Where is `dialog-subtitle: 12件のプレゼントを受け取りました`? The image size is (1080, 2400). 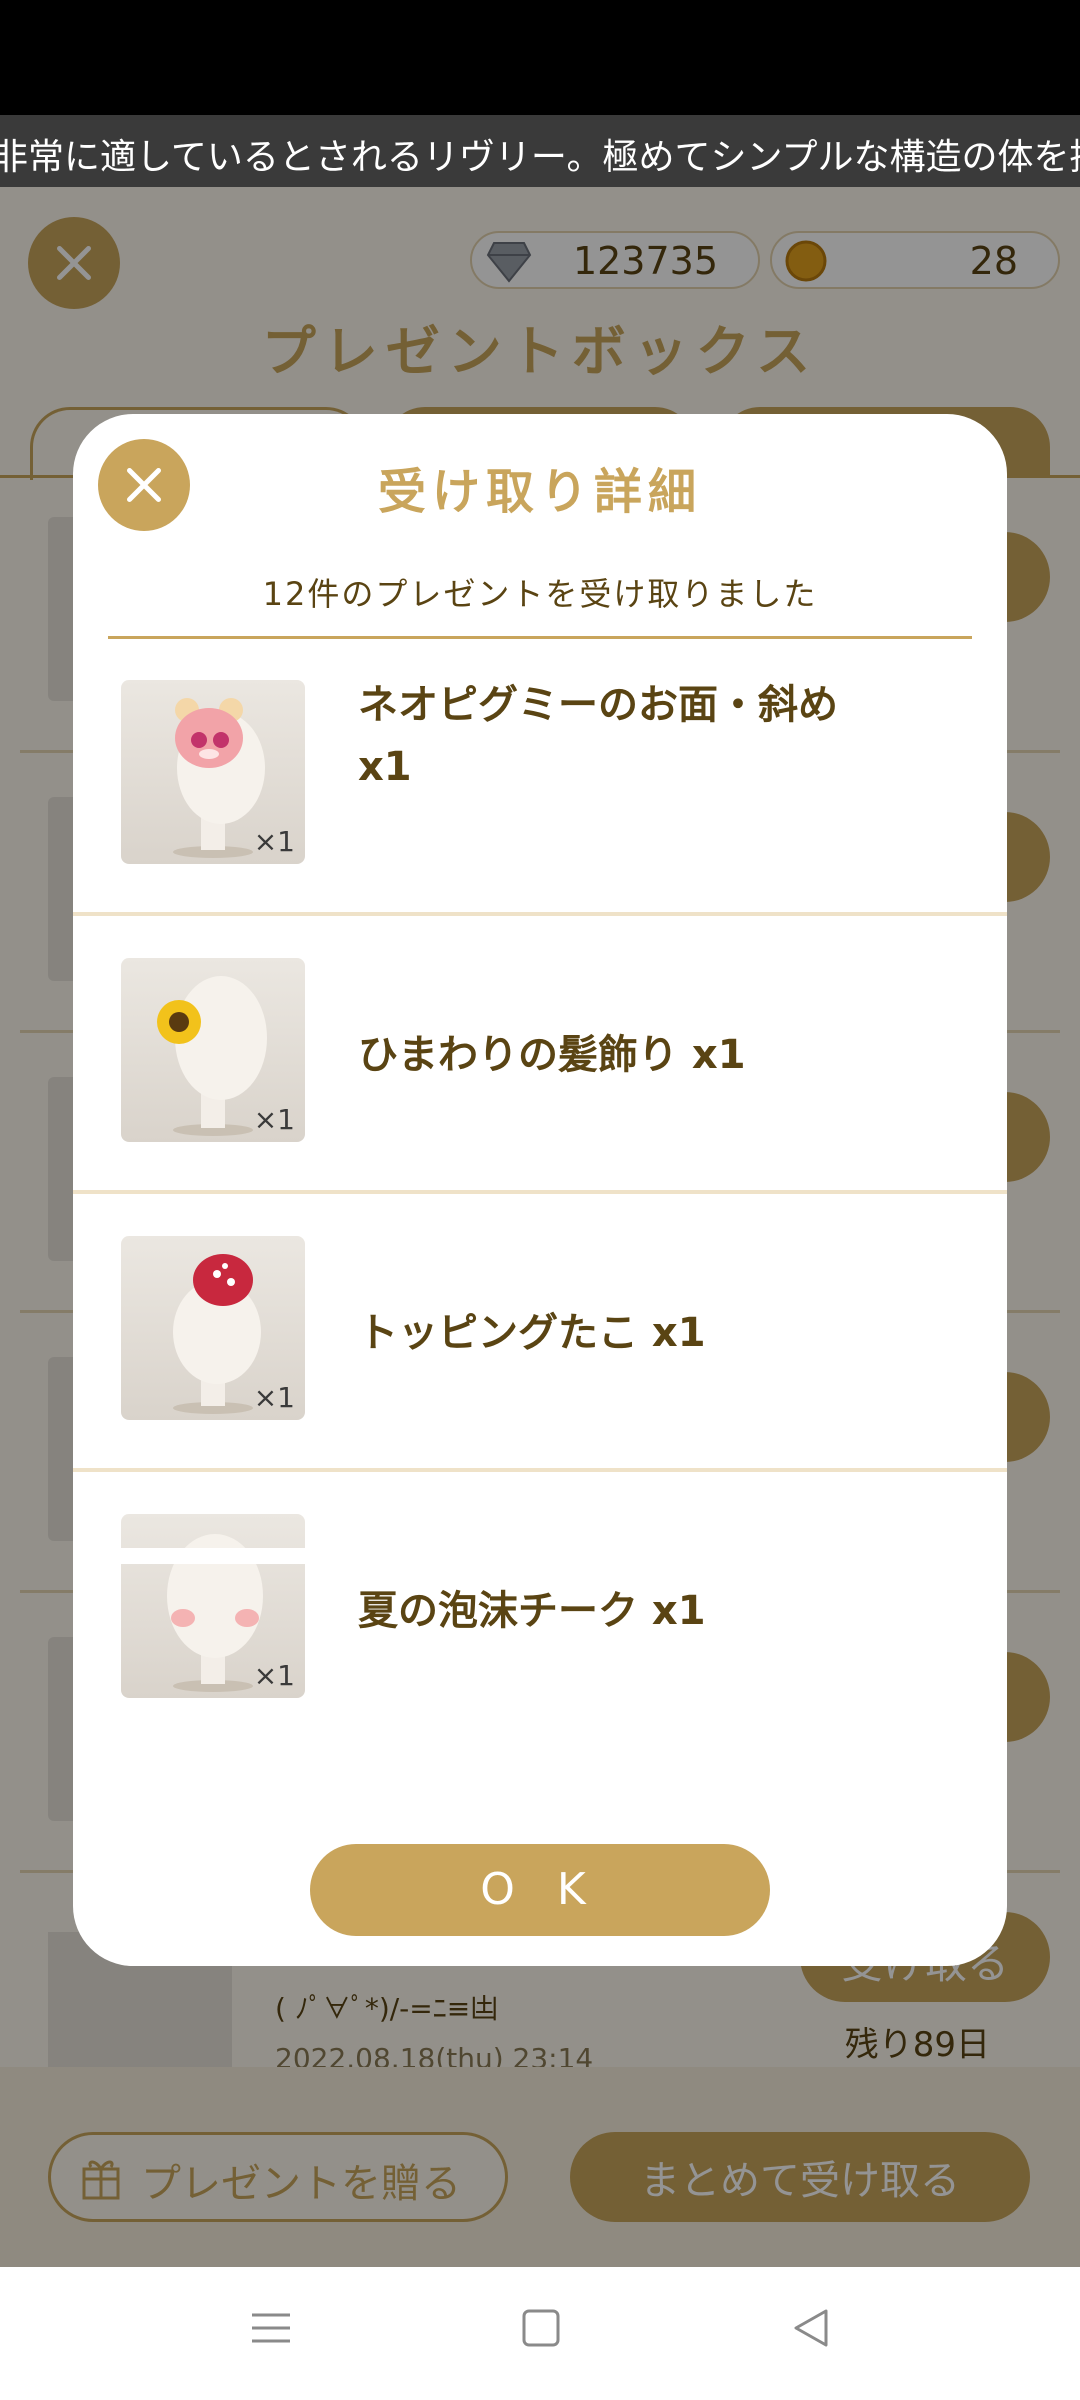
dialog-subtitle: 12件のプレゼントを受け取りました is located at coordinates (540, 594).